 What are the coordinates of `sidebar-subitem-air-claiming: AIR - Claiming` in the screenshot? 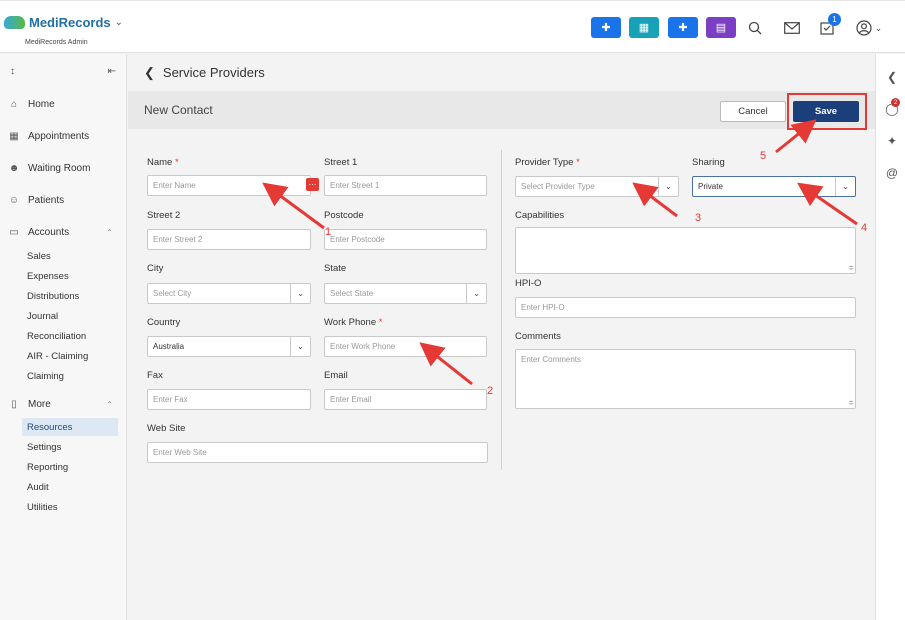 It's located at (70, 356).